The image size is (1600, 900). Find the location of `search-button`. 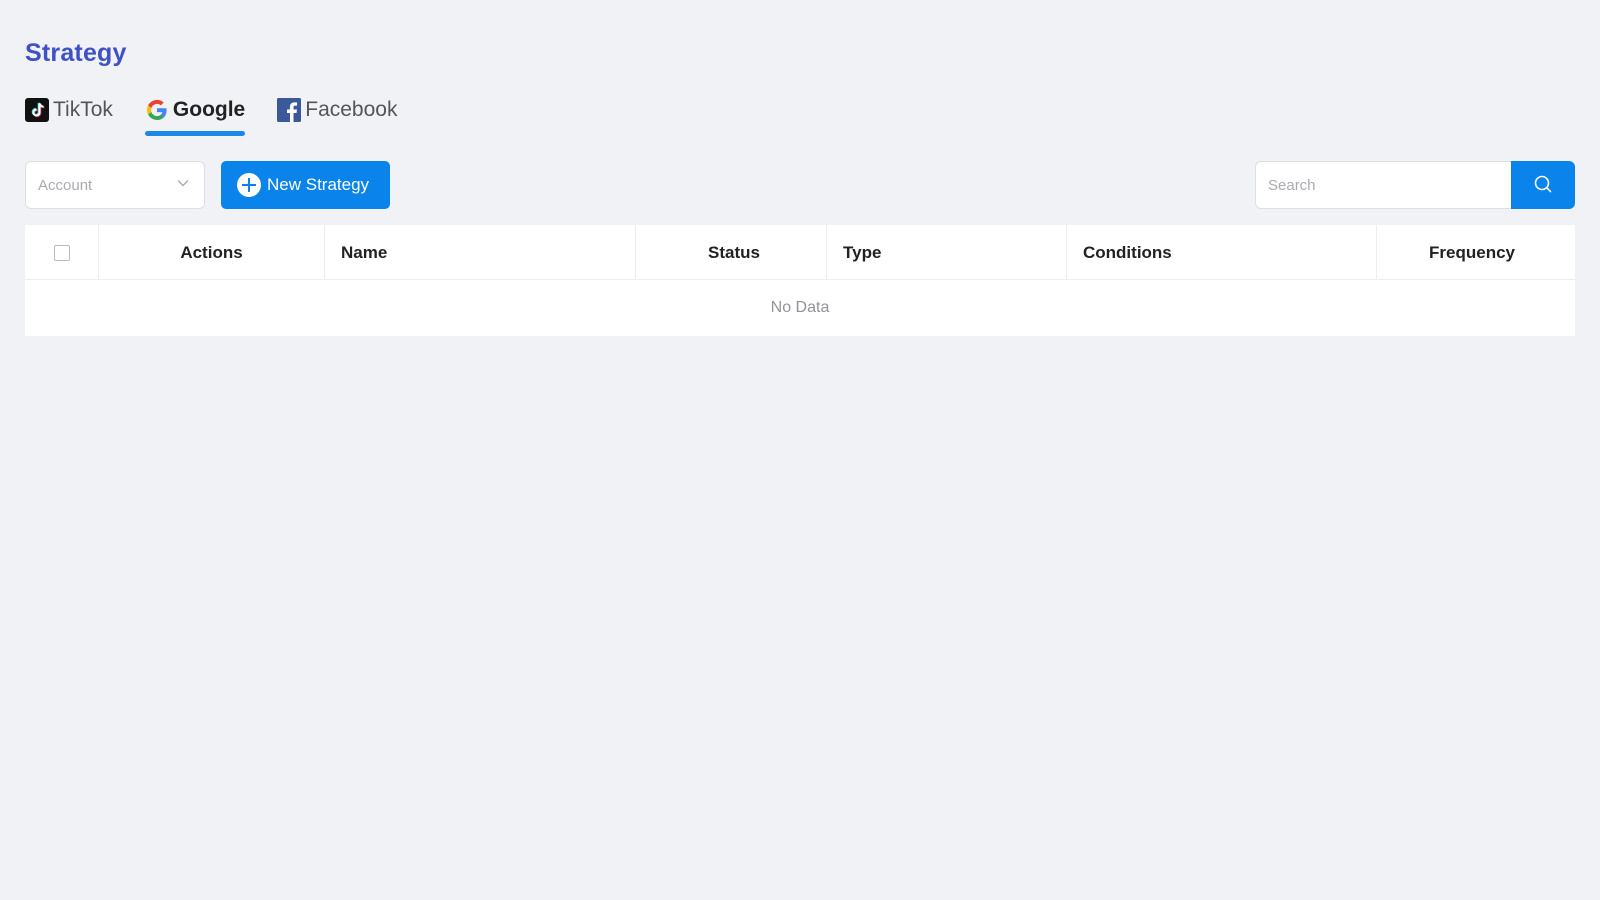

search-button is located at coordinates (1543, 185).